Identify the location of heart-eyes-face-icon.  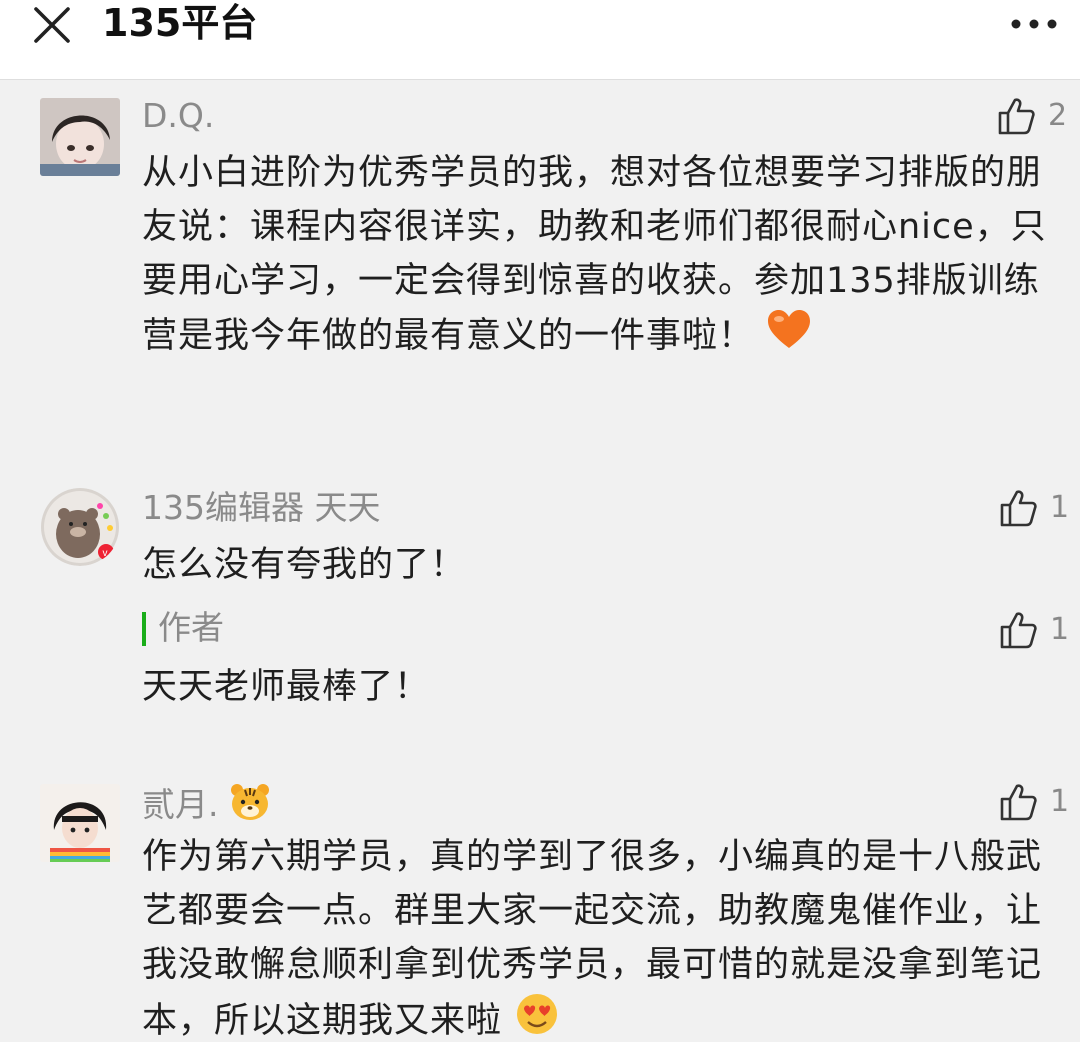
(537, 1017).